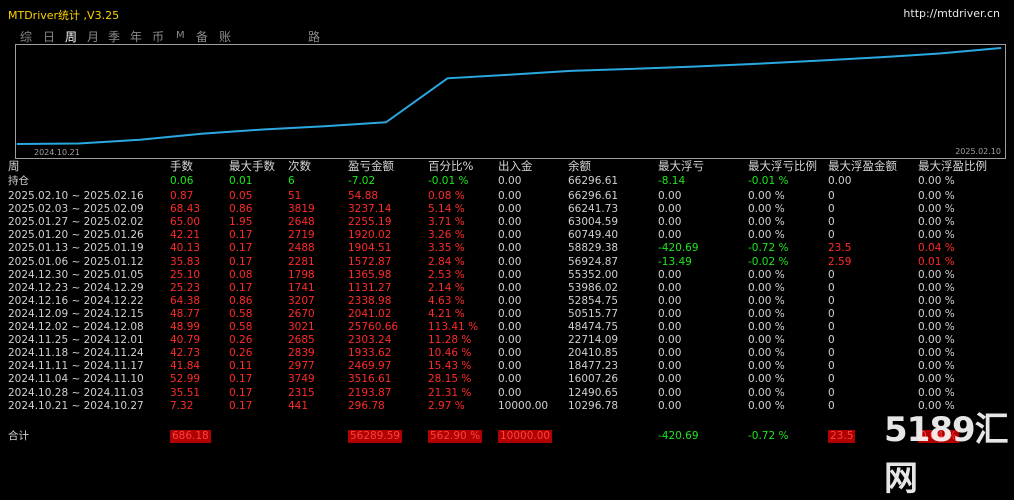 The width and height of the screenshot is (1014, 500). What do you see at coordinates (241, 327) in the screenshot?
I see `row-cell-max_lots: 0.58` at bounding box center [241, 327].